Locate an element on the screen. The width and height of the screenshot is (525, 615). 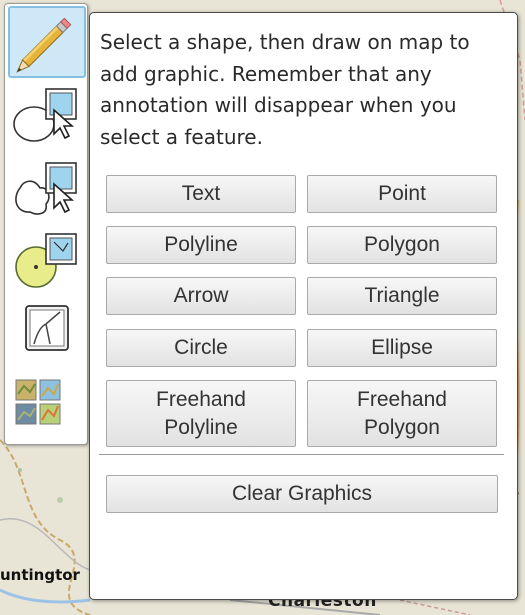
clip-button is located at coordinates (47, 329).